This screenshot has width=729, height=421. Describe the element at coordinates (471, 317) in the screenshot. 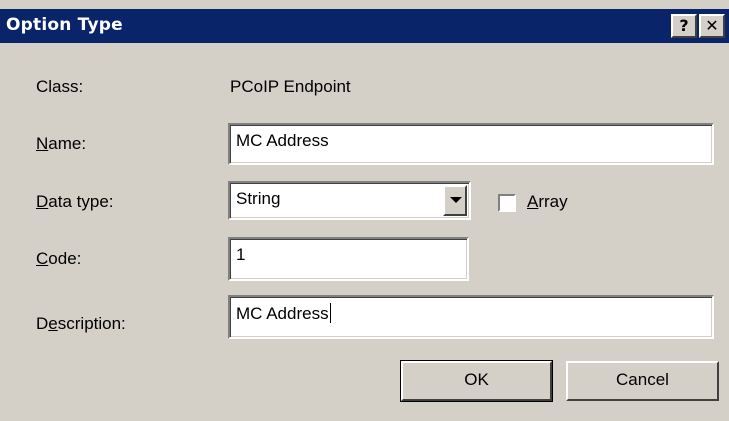

I see `description-input: MC Address` at that location.